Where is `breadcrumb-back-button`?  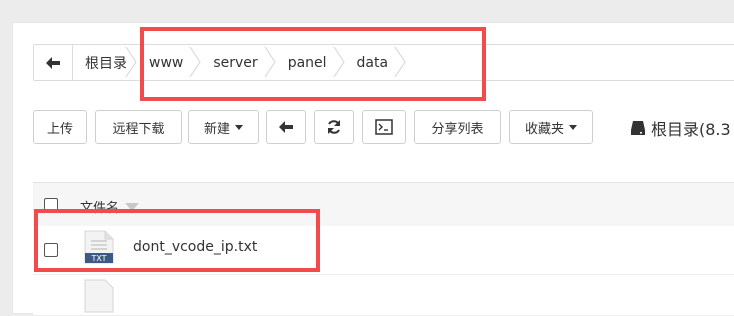 breadcrumb-back-button is located at coordinates (53, 62).